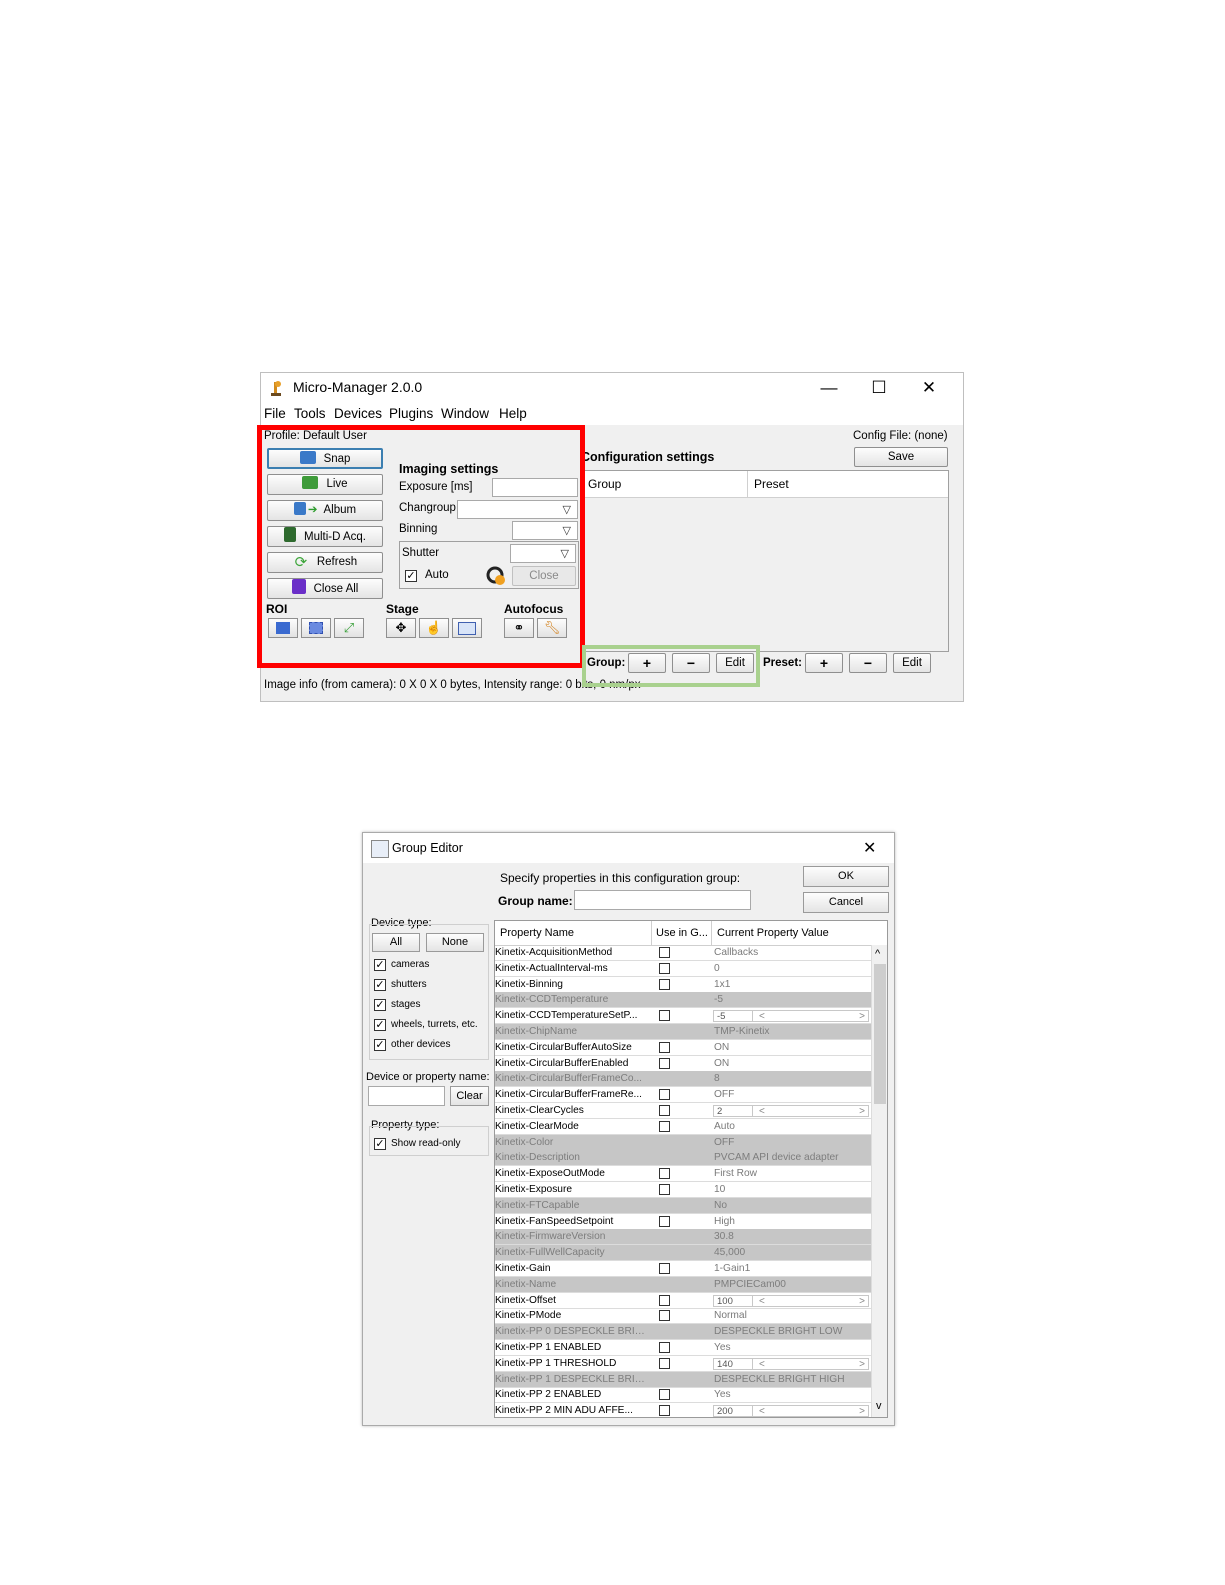 Image resolution: width=1225 pixels, height=1585 pixels. Describe the element at coordinates (683, 1127) in the screenshot. I see `table-row: Kinetix-ClearMode Auto` at that location.